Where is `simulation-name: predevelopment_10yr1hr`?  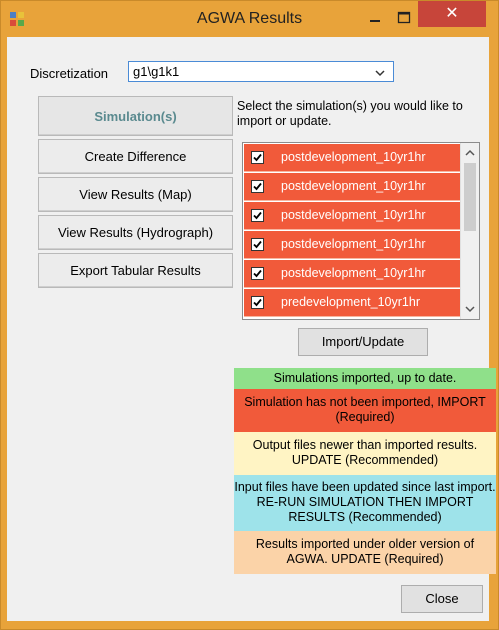 simulation-name: predevelopment_10yr1hr is located at coordinates (350, 302).